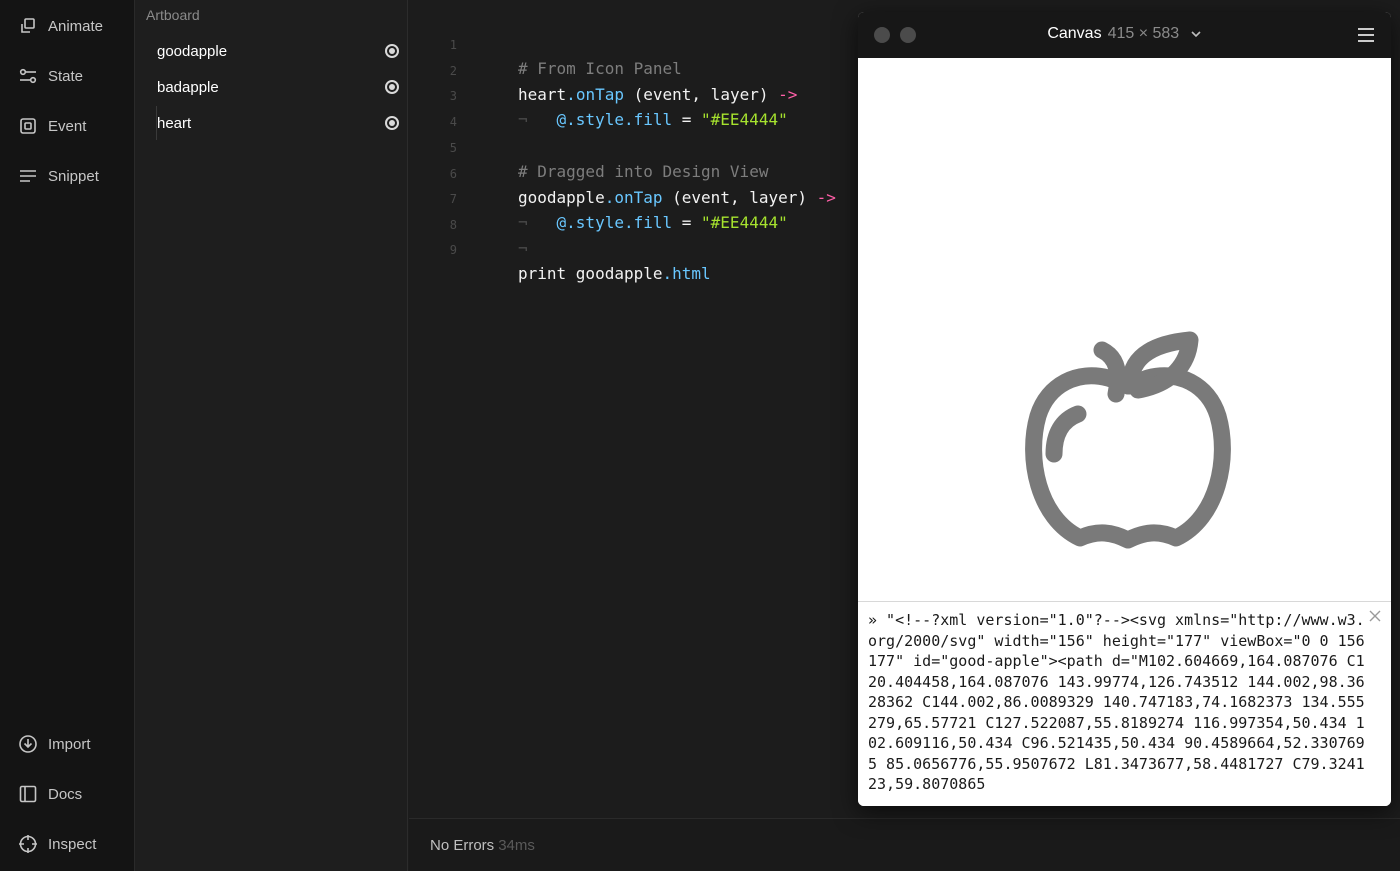  I want to click on canvas-device-selector: Canvas 415 × 583, so click(1124, 34).